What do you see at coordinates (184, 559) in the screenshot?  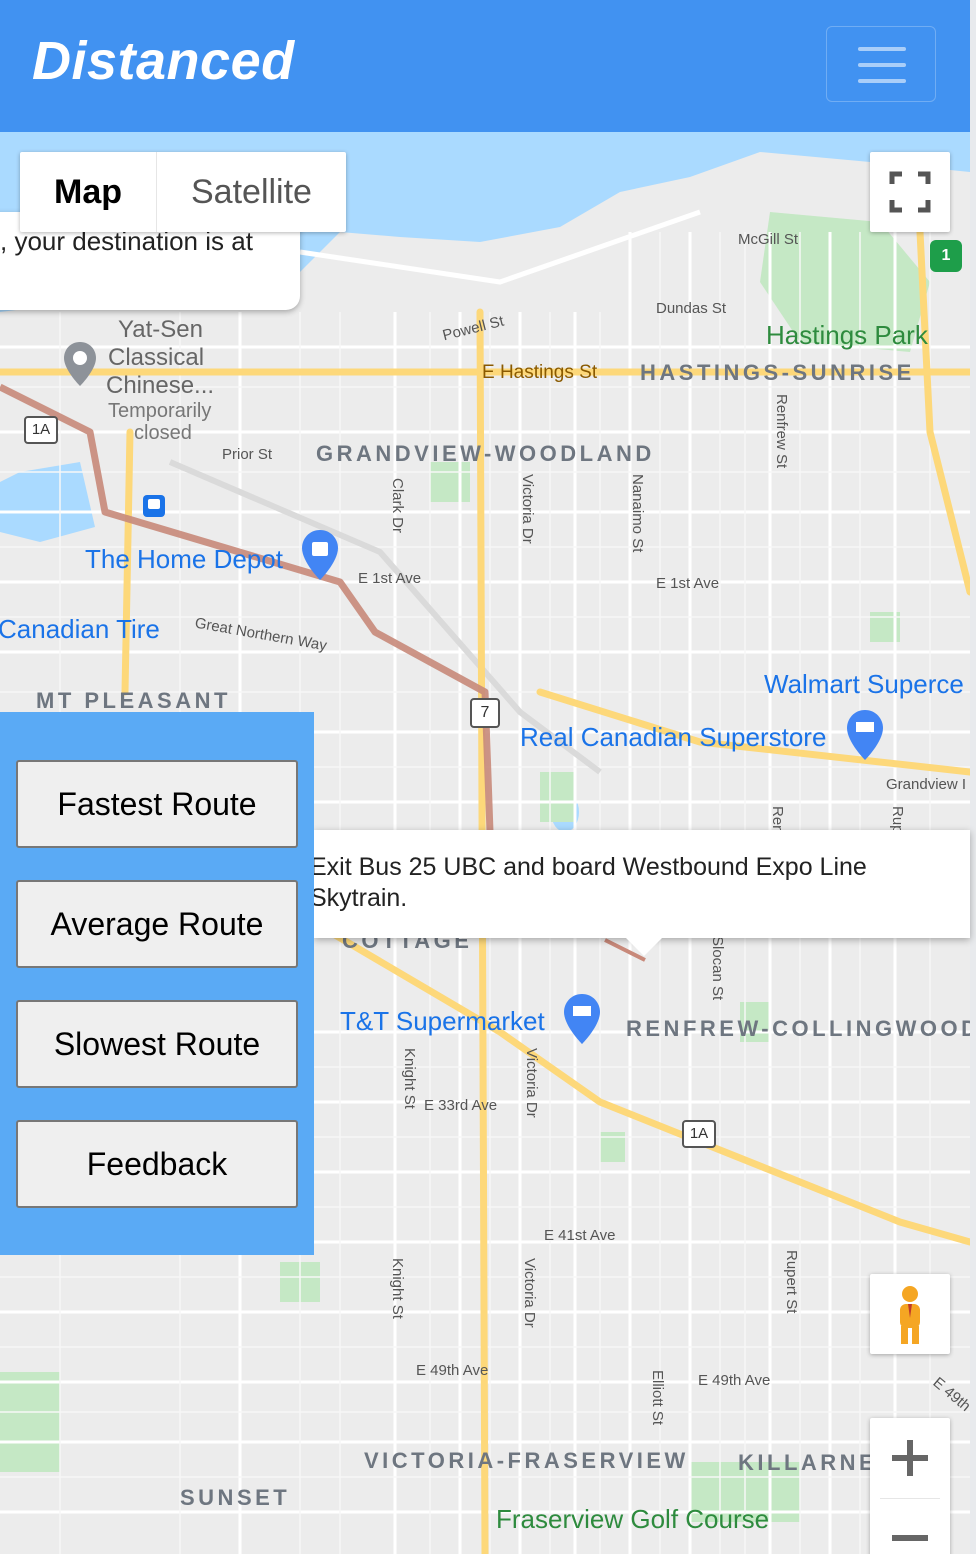 I see `map-label-poi: The Home Depot` at bounding box center [184, 559].